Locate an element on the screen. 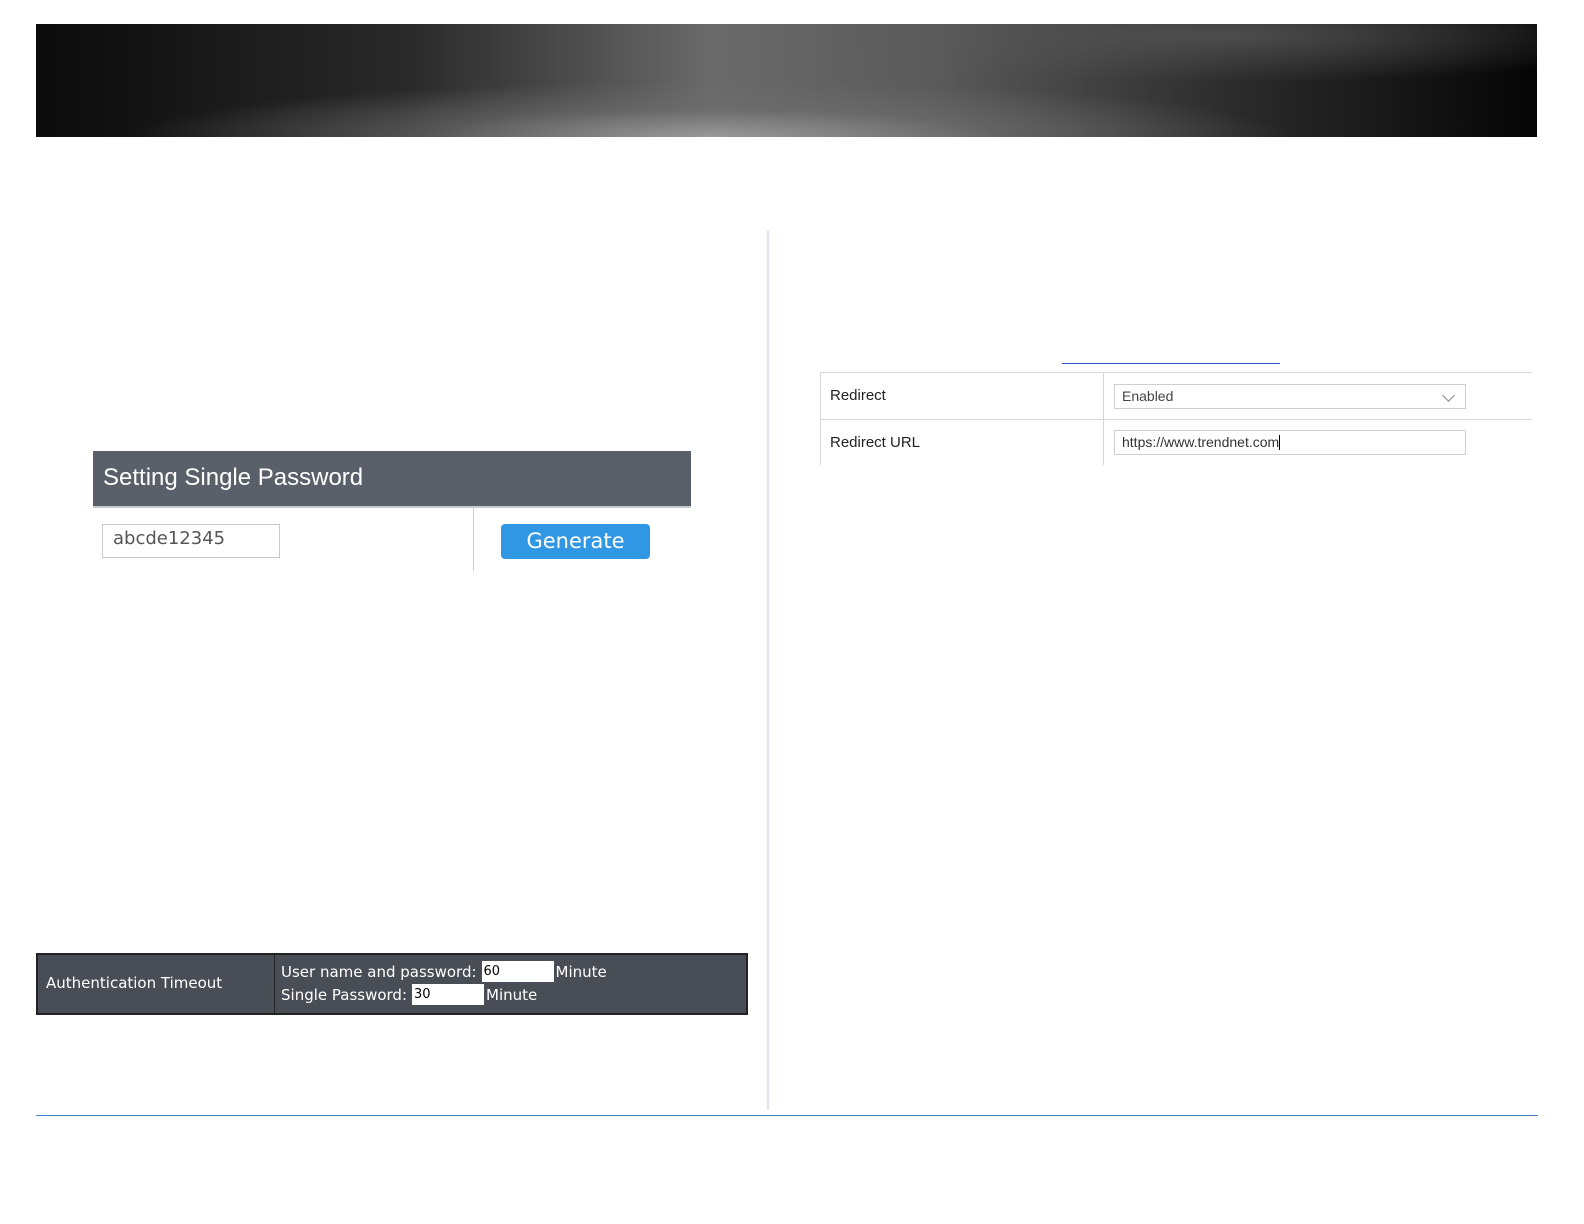  redirect-url-input: https://www.trendnet.com is located at coordinates (1290, 442).